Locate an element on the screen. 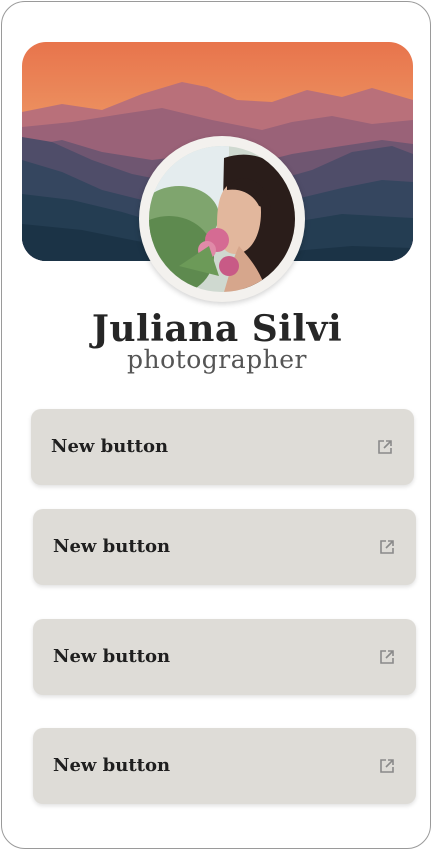 The image size is (434, 852). link-button-2: New button is located at coordinates (224, 547).